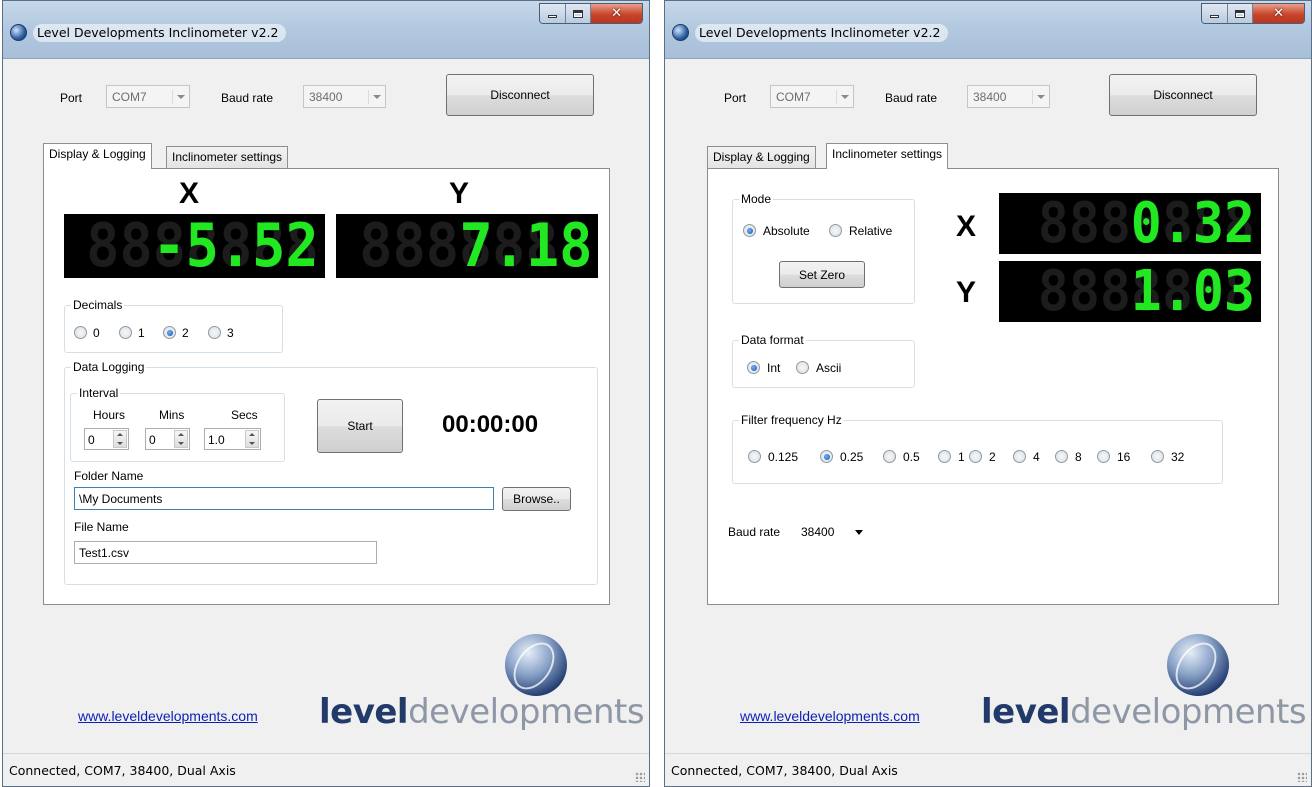  I want to click on close-icon: ✕, so click(1278, 13).